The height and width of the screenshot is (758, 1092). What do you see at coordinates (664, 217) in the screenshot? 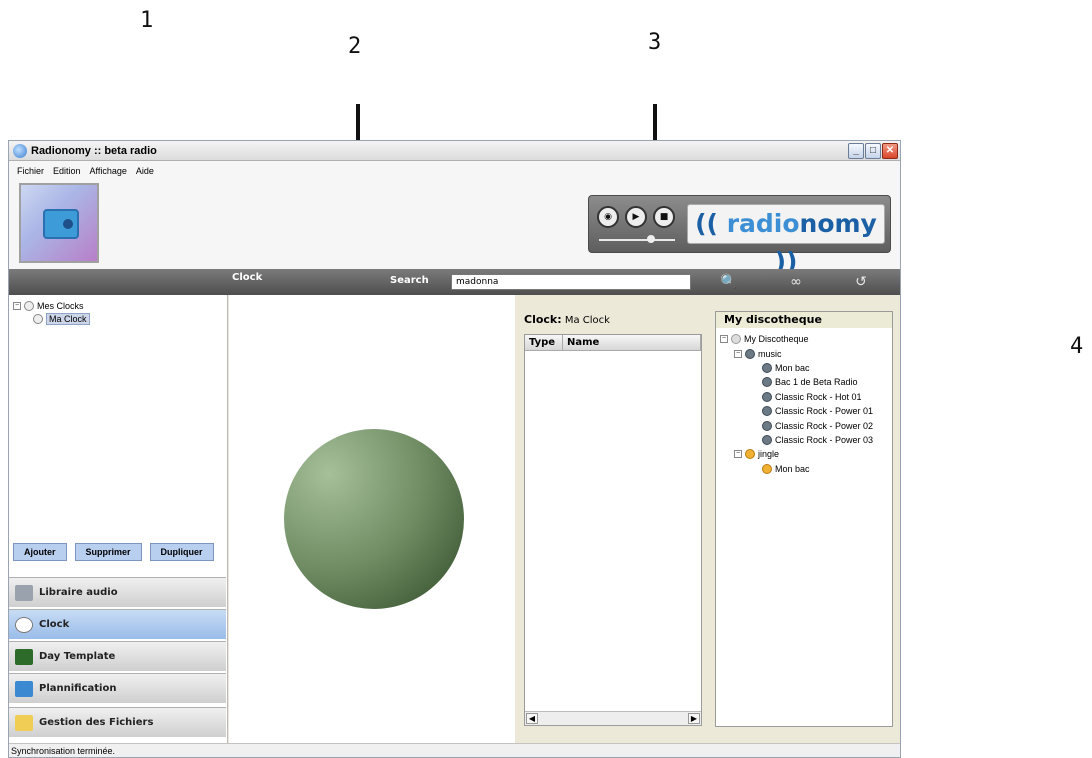
I see `stop-button: ■` at bounding box center [664, 217].